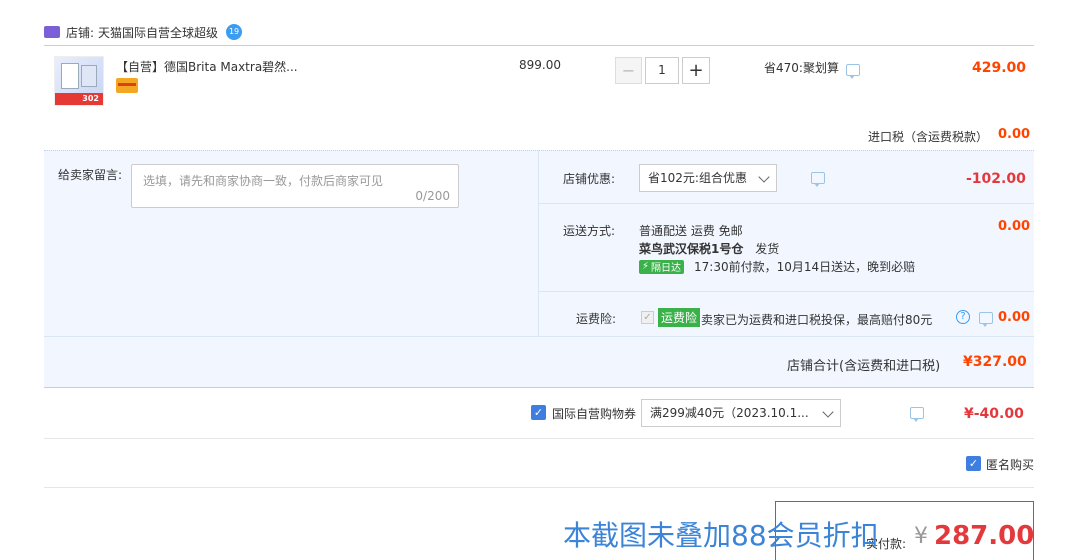 This screenshot has height=560, width=1065. Describe the element at coordinates (995, 362) in the screenshot. I see `shop-total-value: ¥327.00` at that location.